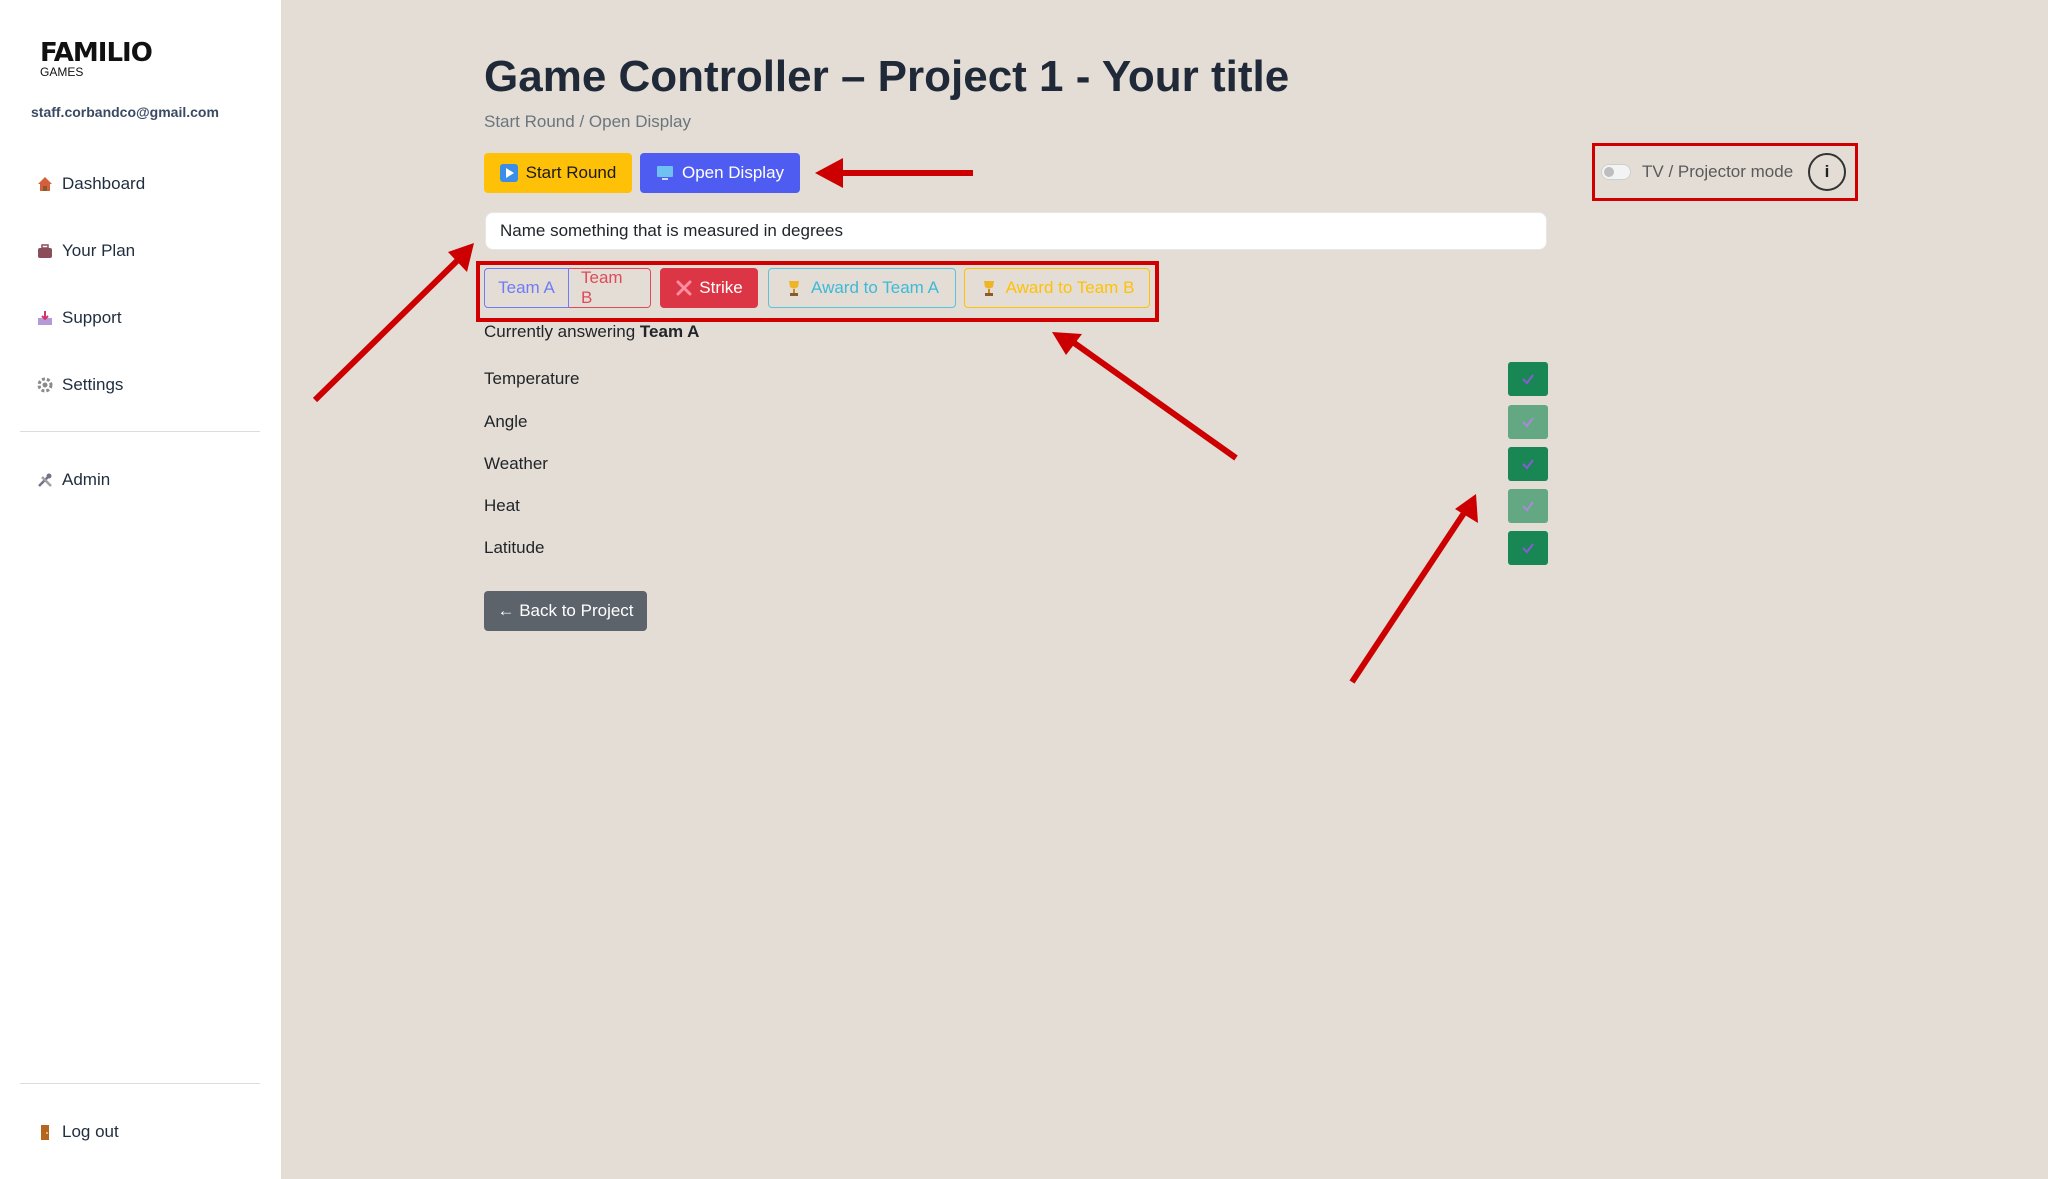 The height and width of the screenshot is (1179, 2048). I want to click on arrow-to-answers, so click(1409, 596).